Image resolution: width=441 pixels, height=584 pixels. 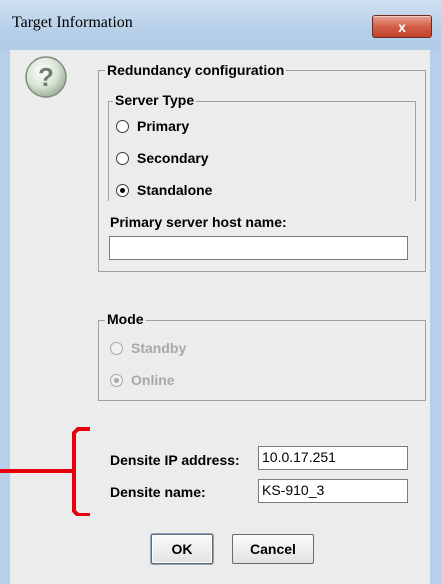 What do you see at coordinates (116, 348) in the screenshot?
I see `radio-standby-button` at bounding box center [116, 348].